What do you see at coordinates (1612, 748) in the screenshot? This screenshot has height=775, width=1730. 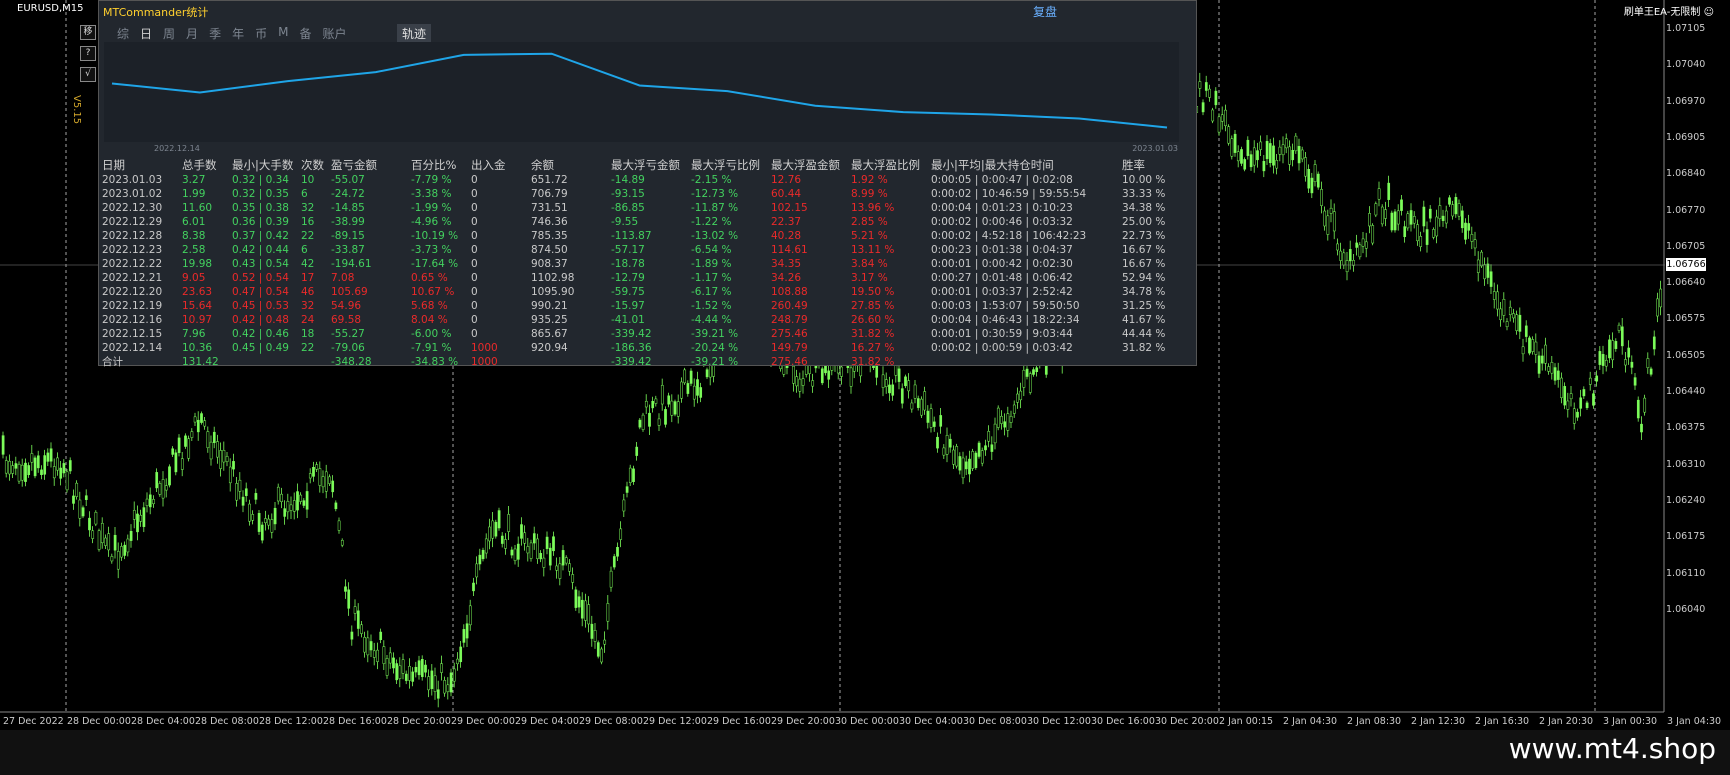 I see `watermark-text: www.mt4.shop` at bounding box center [1612, 748].